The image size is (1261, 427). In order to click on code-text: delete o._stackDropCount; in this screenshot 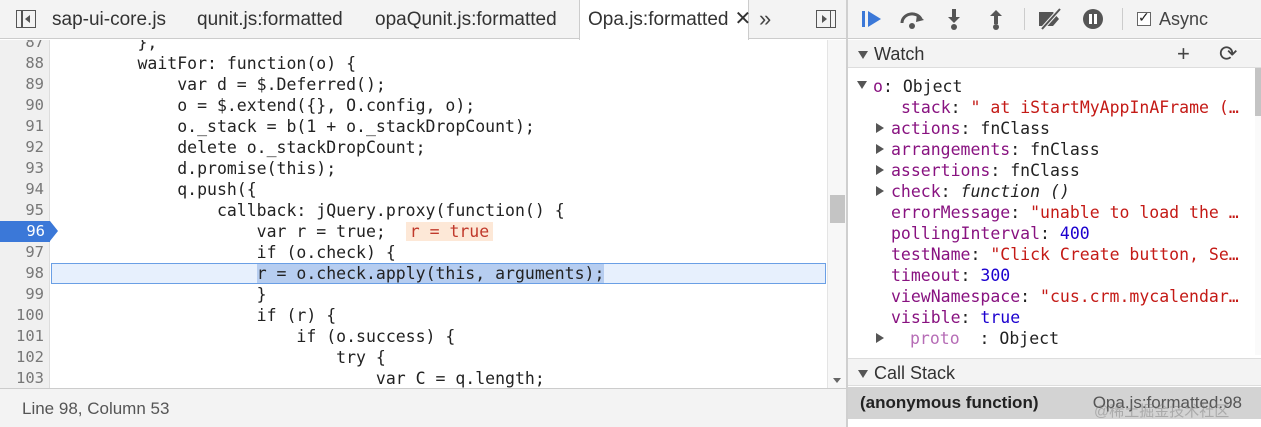, I will do `click(242, 147)`.